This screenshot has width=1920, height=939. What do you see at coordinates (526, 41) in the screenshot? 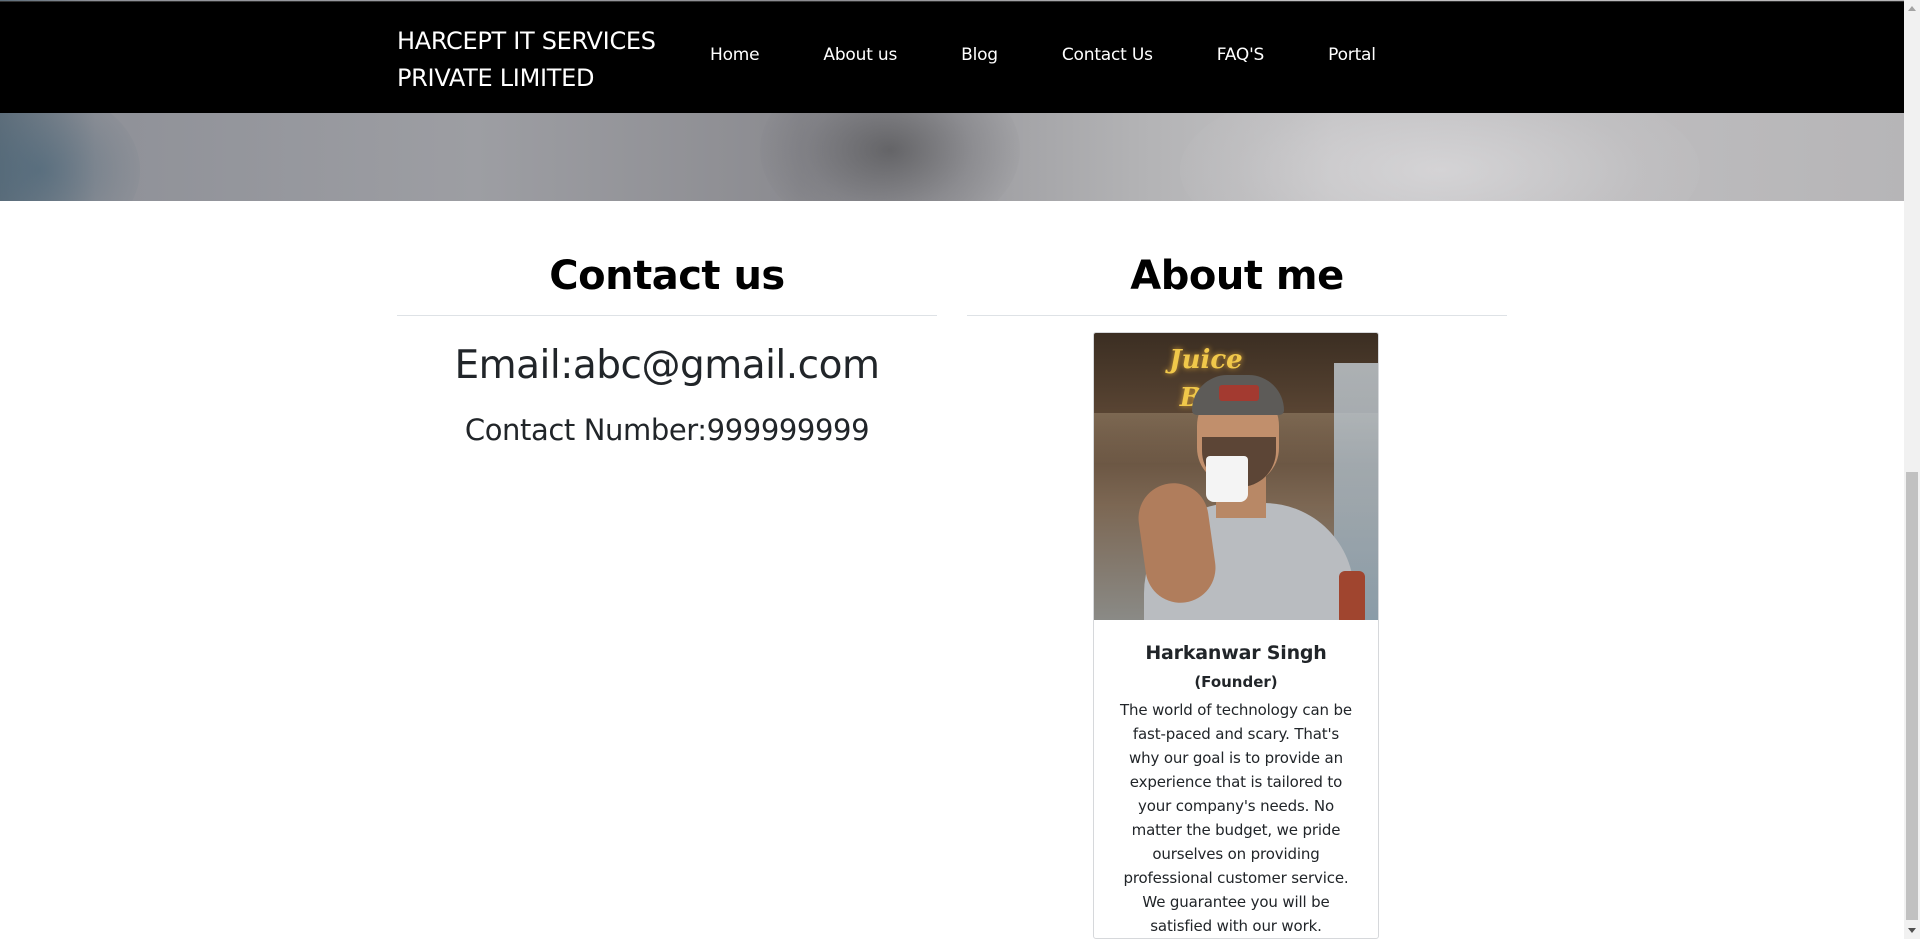
I see `brand-line-1: HARCEPT IT SERVICES` at bounding box center [526, 41].